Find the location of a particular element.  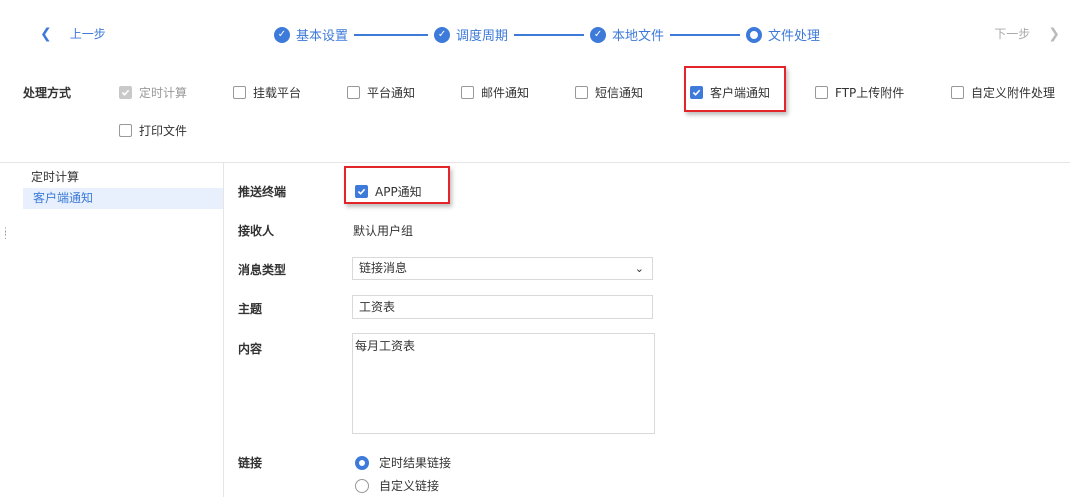

step-basic-settings: ✓ 基本设置 is located at coordinates (311, 34).